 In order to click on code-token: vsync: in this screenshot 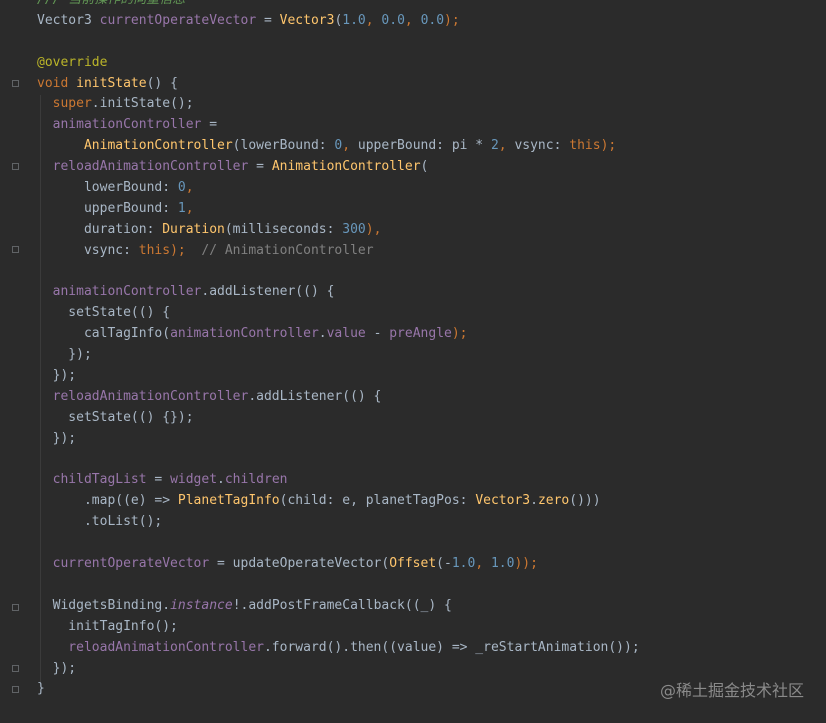, I will do `click(542, 146)`.